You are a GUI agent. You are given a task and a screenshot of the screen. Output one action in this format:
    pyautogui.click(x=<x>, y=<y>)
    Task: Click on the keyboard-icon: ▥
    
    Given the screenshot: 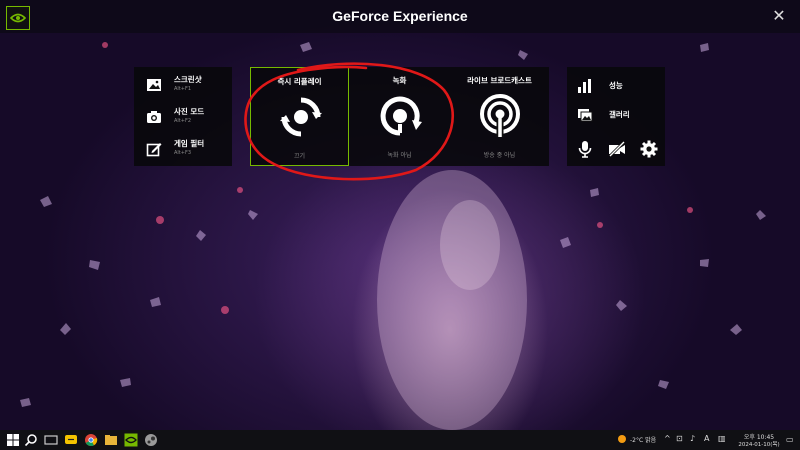 What is the action you would take?
    pyautogui.click(x=722, y=439)
    